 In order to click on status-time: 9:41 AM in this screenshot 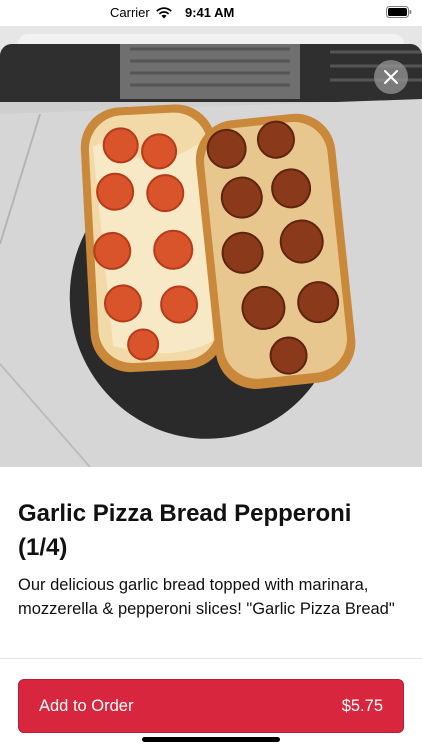, I will do `click(210, 12)`.